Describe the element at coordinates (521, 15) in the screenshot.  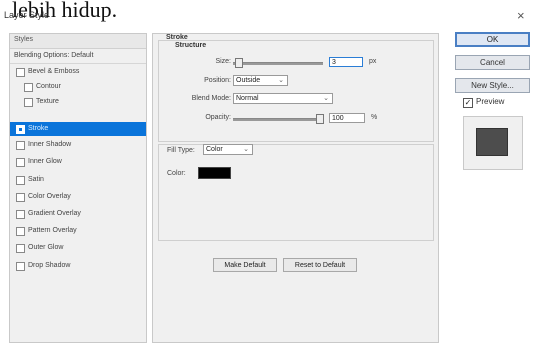
I see `close-icon: ×` at that location.